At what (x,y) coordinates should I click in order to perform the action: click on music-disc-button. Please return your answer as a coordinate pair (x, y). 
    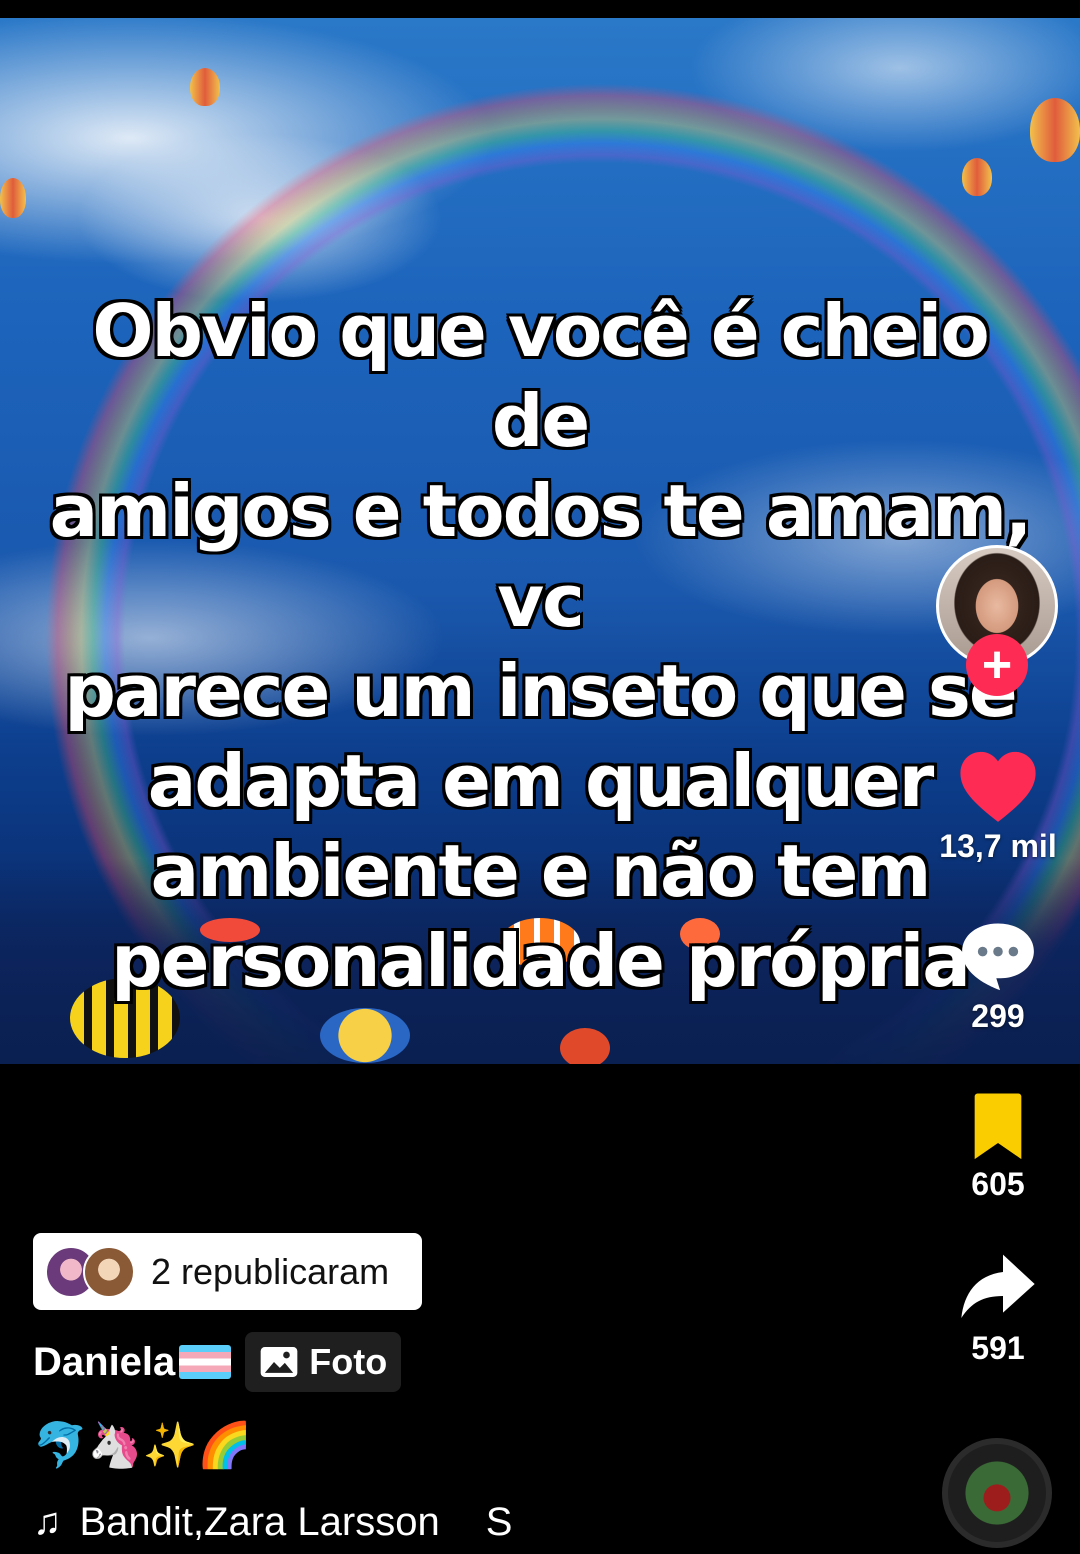
    Looking at the image, I should click on (997, 1493).